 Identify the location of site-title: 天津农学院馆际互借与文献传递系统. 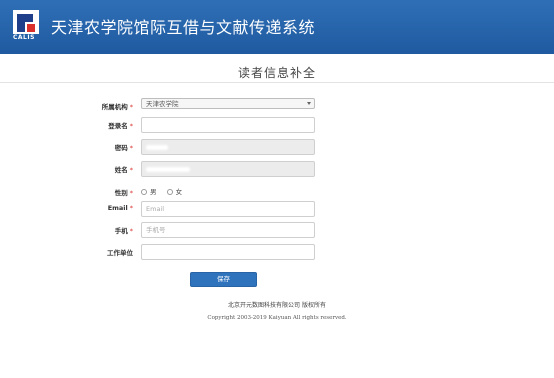
(183, 27).